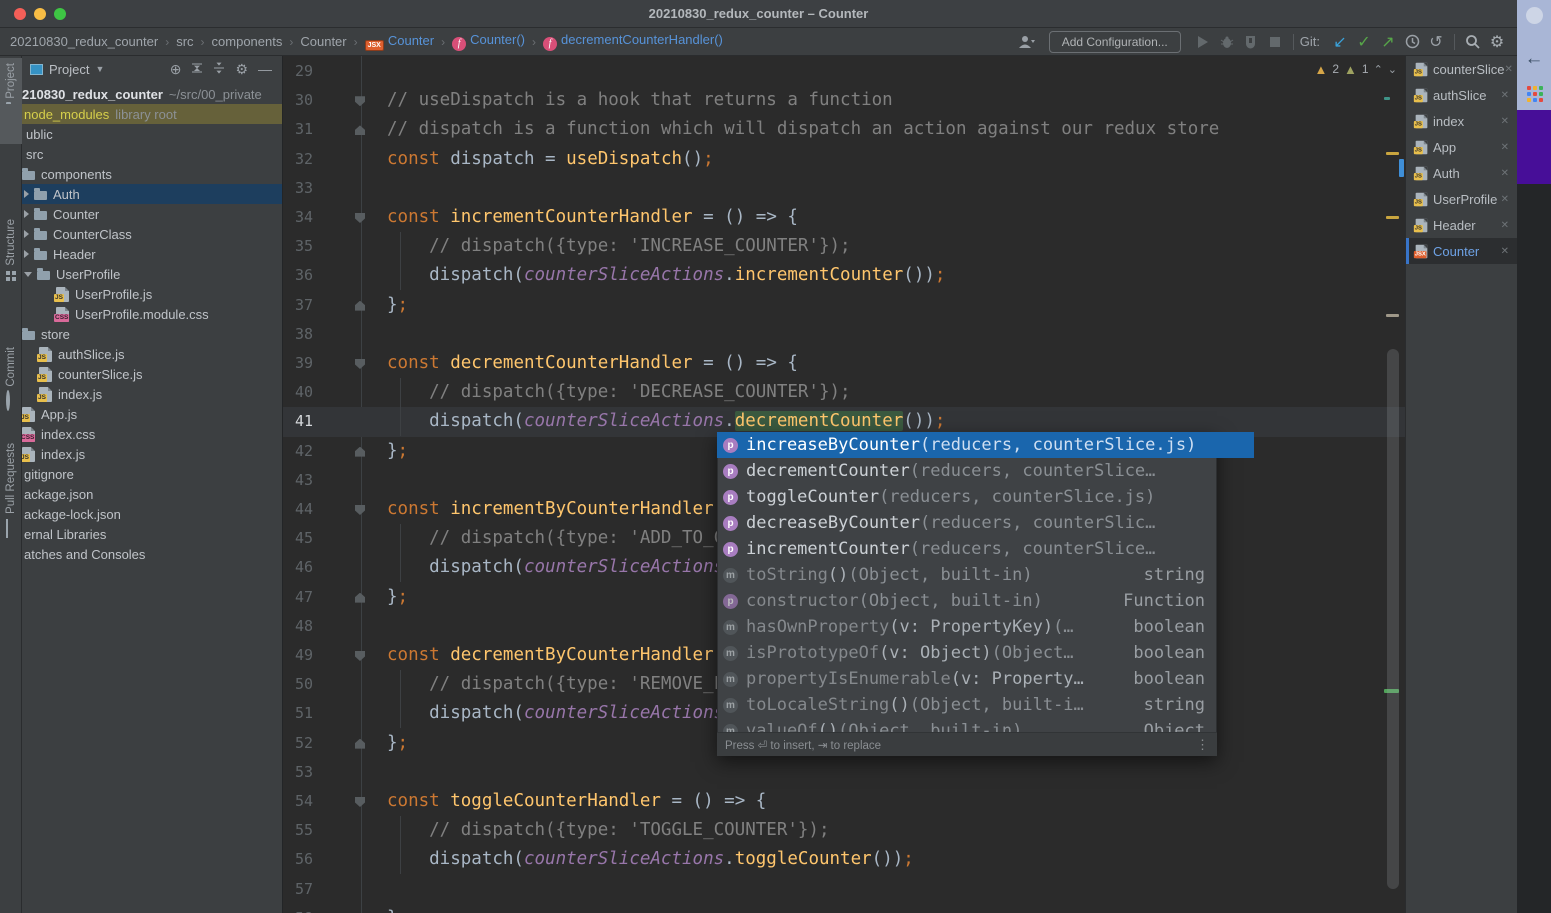 This screenshot has width=1551, height=913. I want to click on tree-row-authslice-js: JS authSlice.js, so click(152, 354).